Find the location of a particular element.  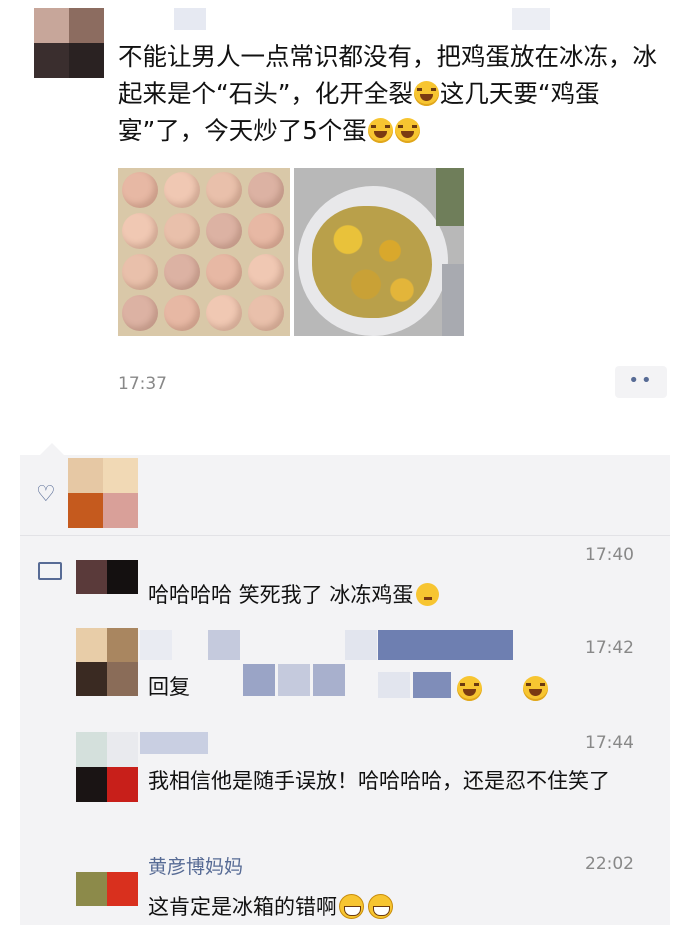

blurred-name-2a is located at coordinates (156, 645).